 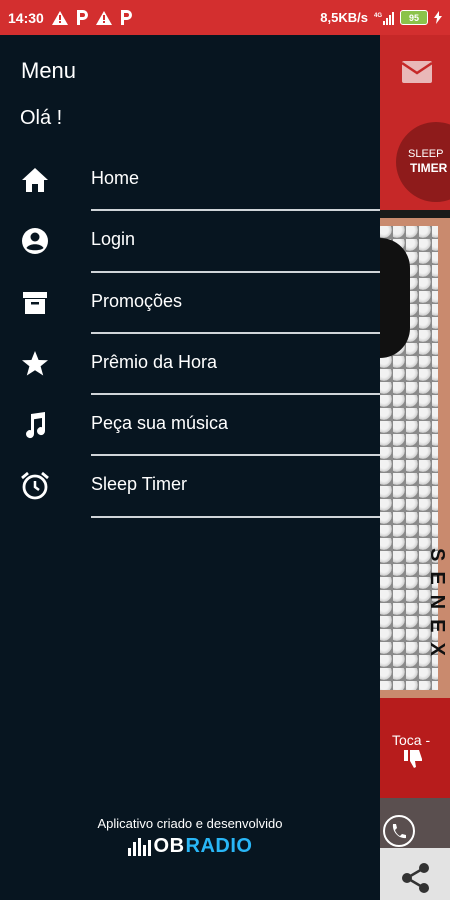 I want to click on menu-item-label: Promoções, so click(x=137, y=300).